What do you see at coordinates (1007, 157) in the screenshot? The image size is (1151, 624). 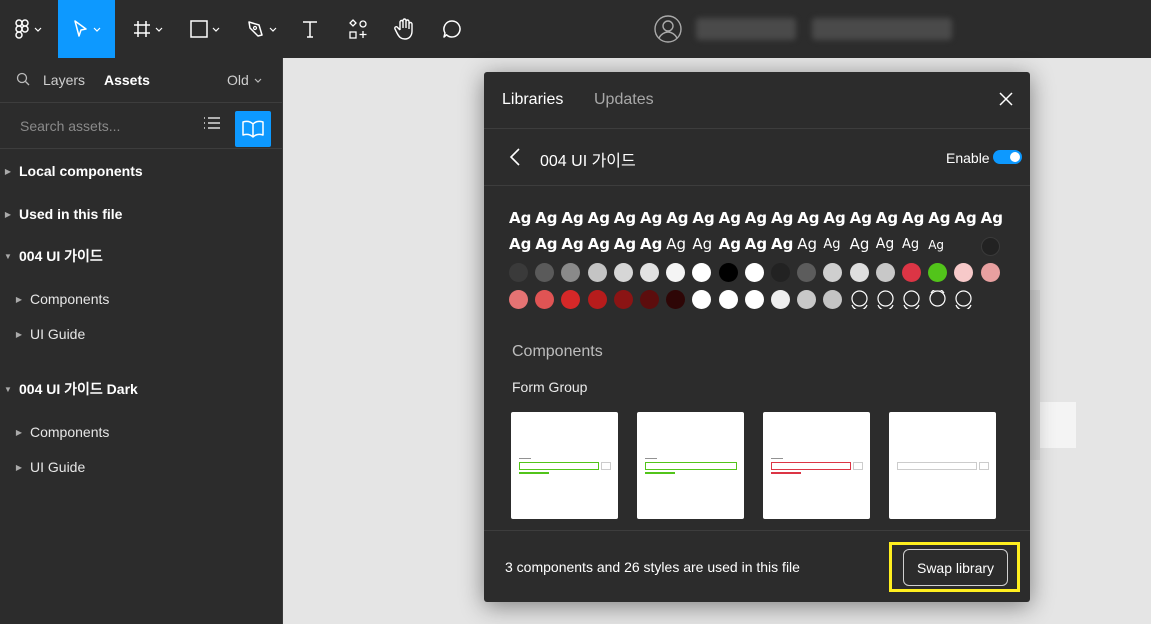 I see `enable-toggle` at bounding box center [1007, 157].